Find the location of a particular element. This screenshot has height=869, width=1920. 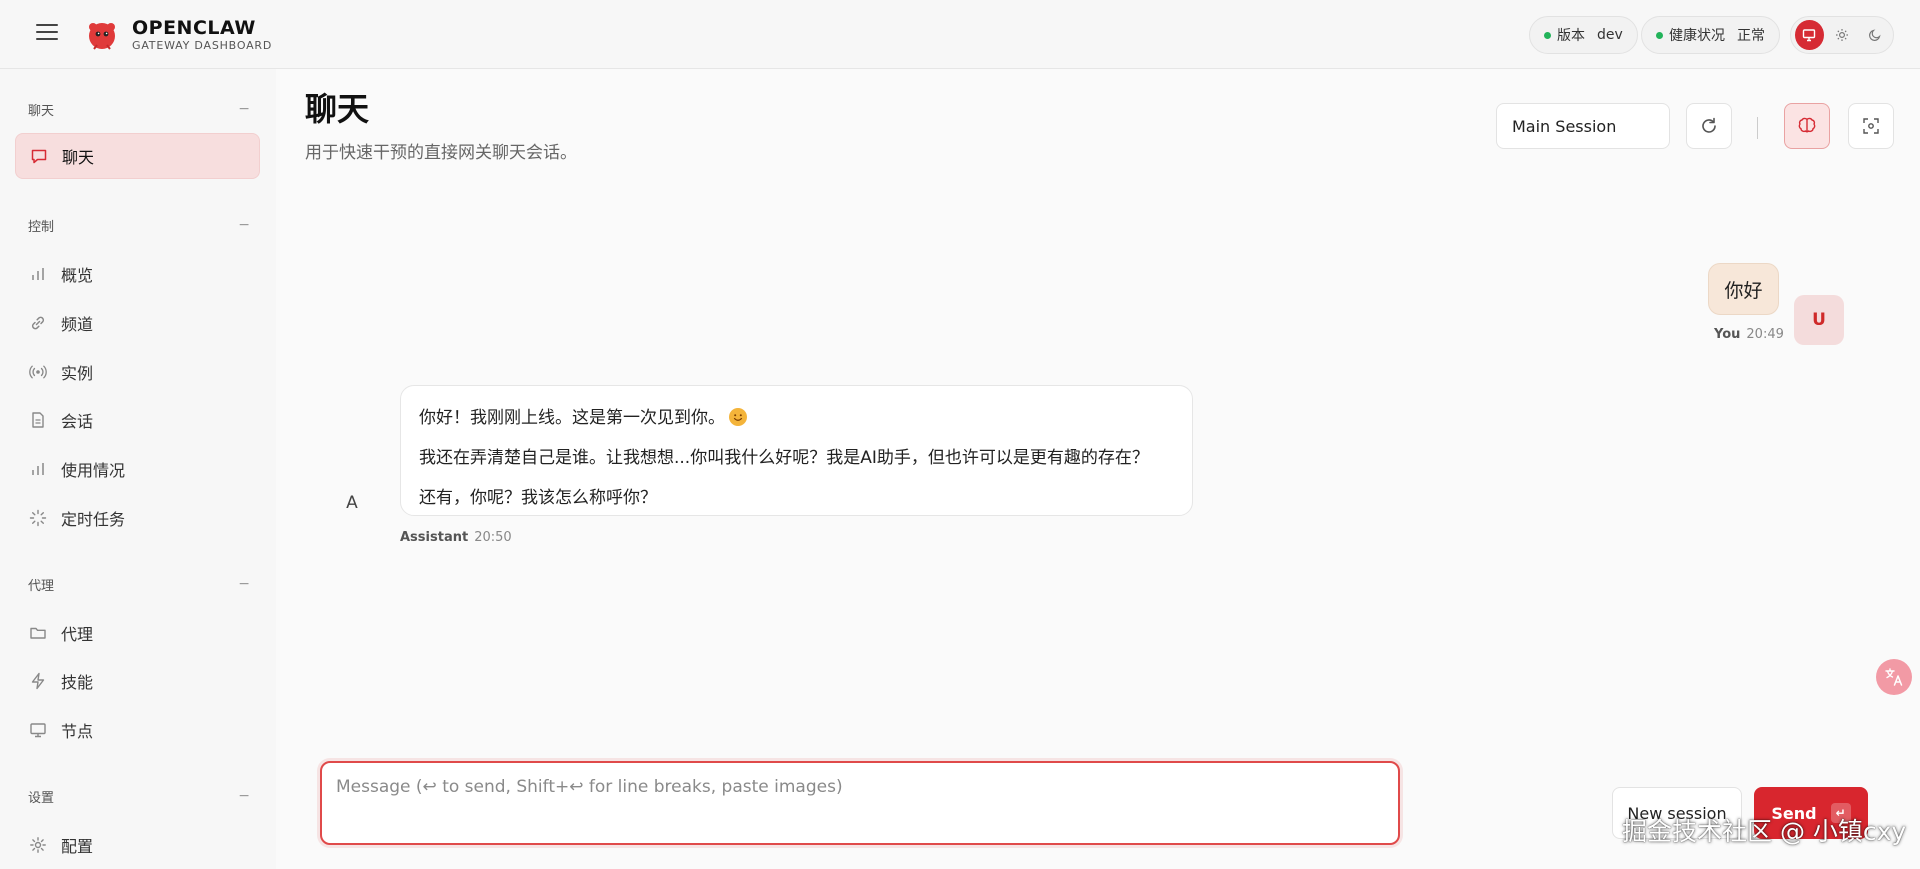

user-message-meta: You 20:49 is located at coordinates (1749, 334).